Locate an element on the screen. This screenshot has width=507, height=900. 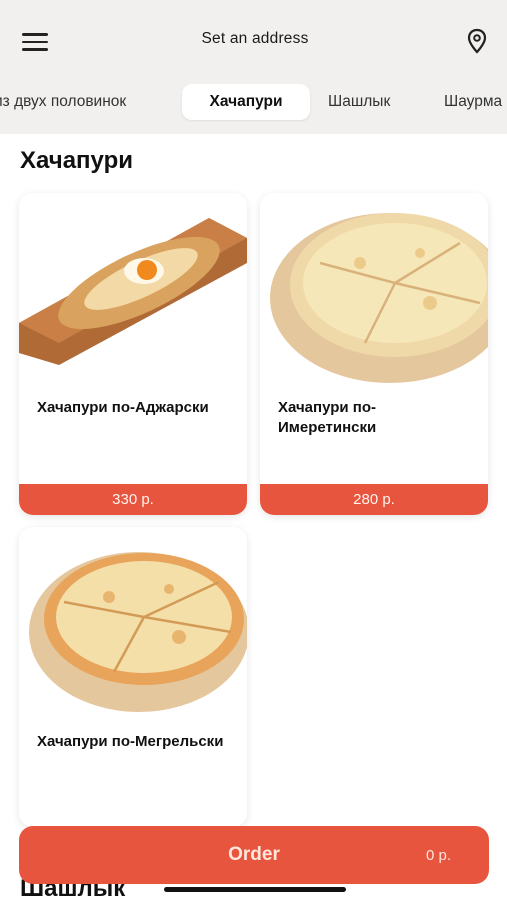
order-total: 0 р. is located at coordinates (438, 855).